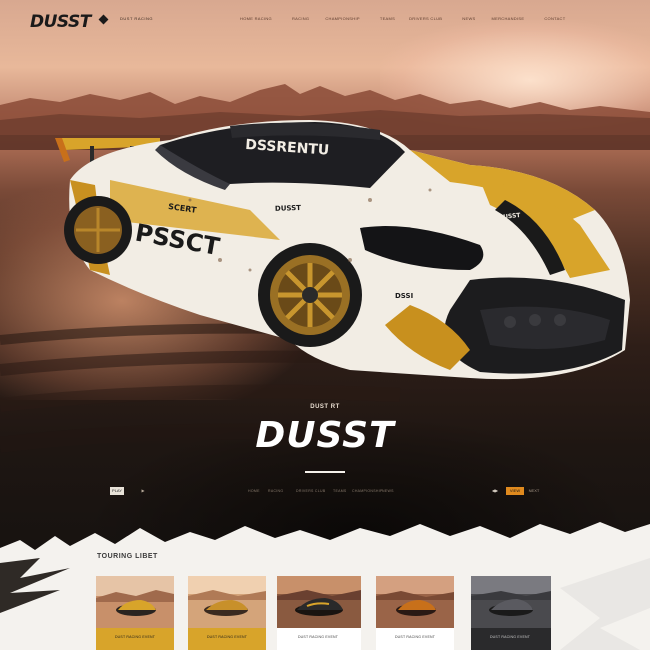 This screenshot has width=650, height=650. Describe the element at coordinates (256, 18) in the screenshot. I see `nav-link-home-racing: HOME RACING` at that location.